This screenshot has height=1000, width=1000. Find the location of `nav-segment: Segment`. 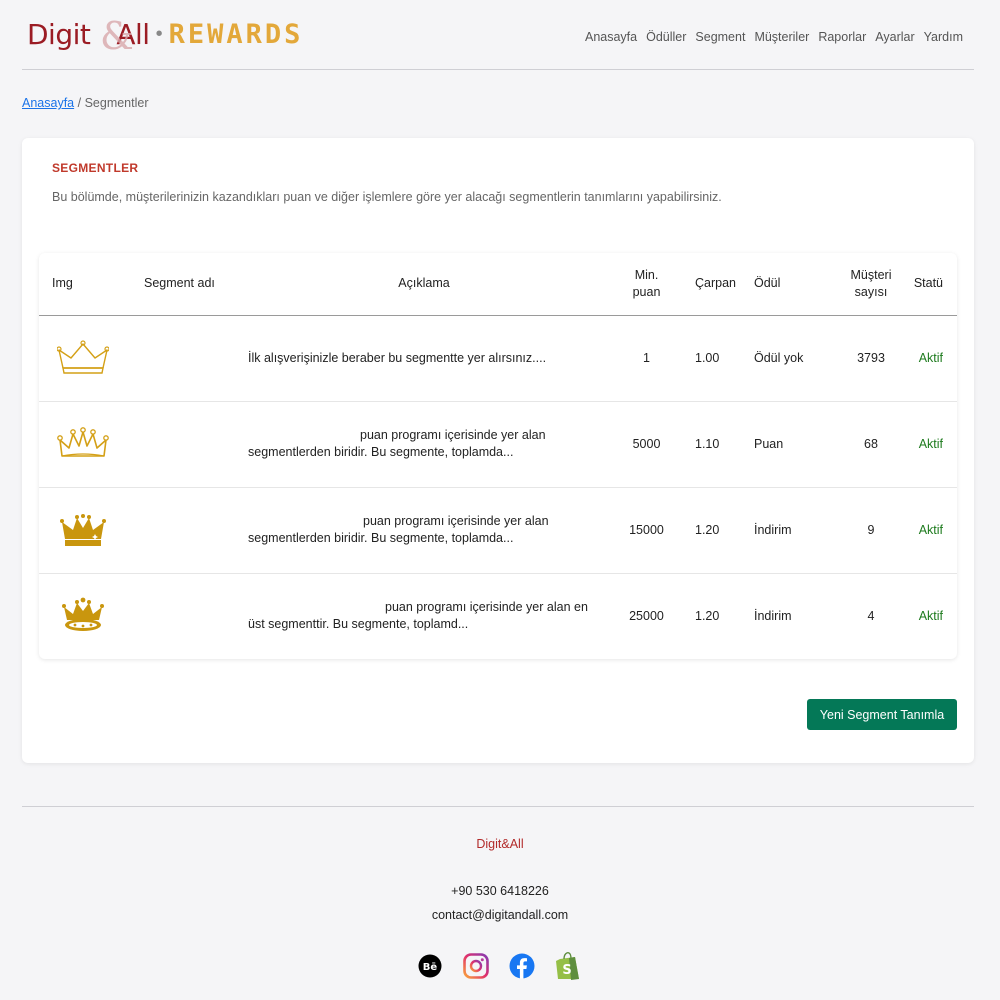

nav-segment: Segment is located at coordinates (720, 37).